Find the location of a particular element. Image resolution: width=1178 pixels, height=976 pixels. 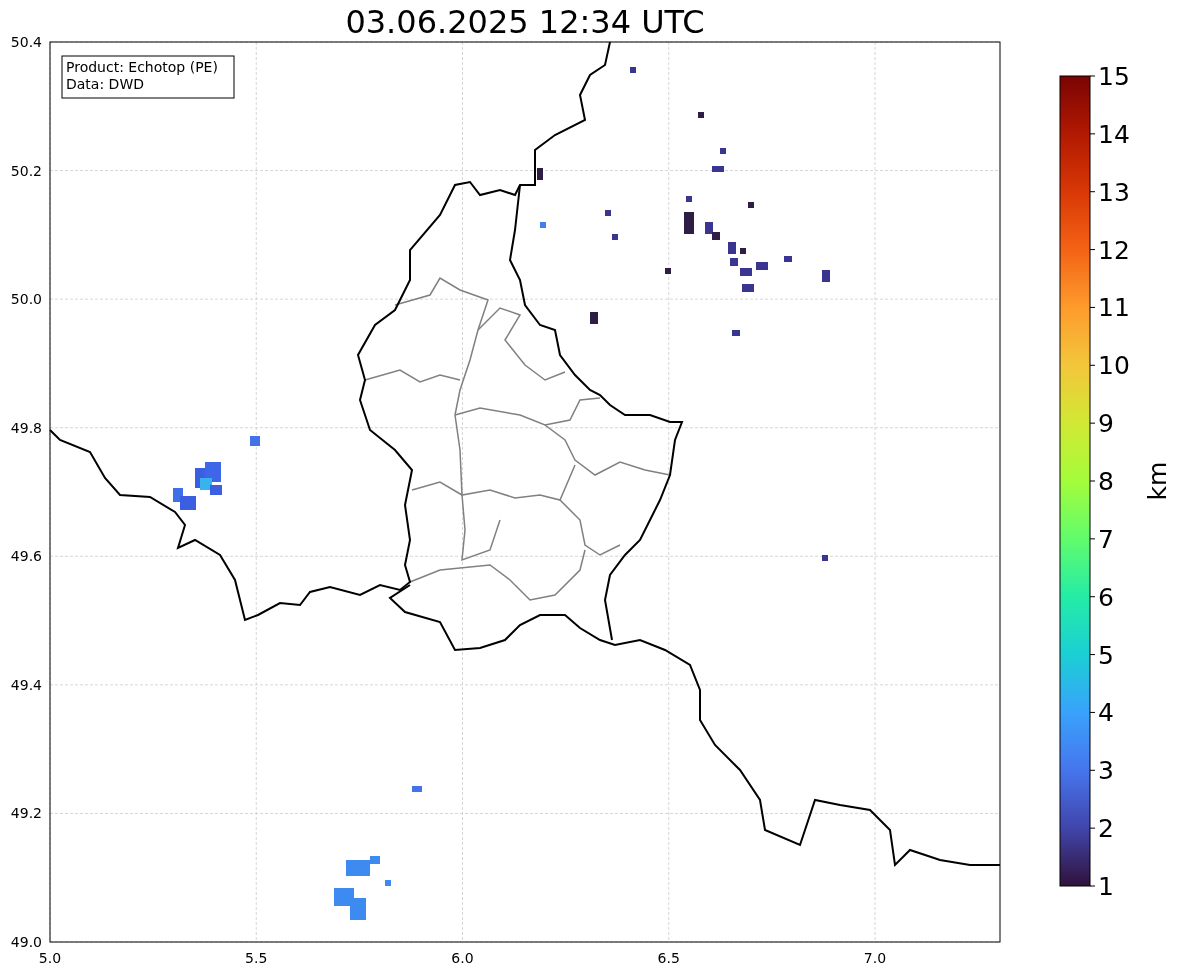

y-tick-label: 49.2 is located at coordinates (26, 813).